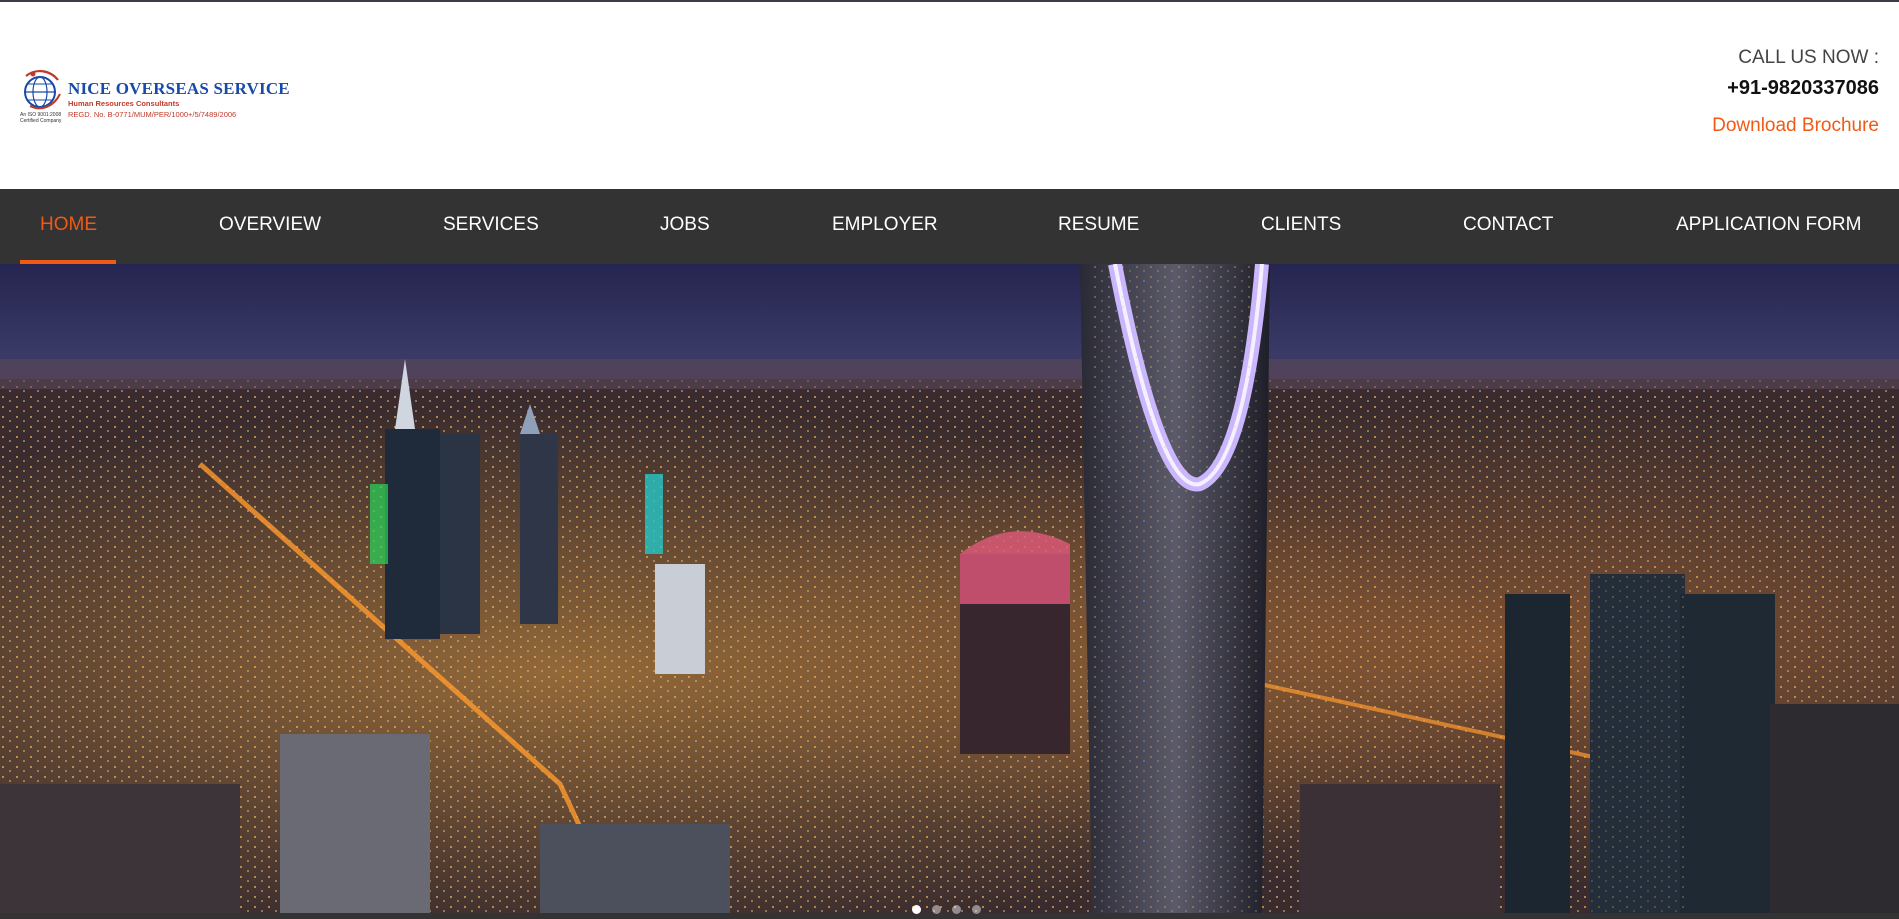  Describe the element at coordinates (68, 226) in the screenshot. I see `nav-home: HOME` at that location.